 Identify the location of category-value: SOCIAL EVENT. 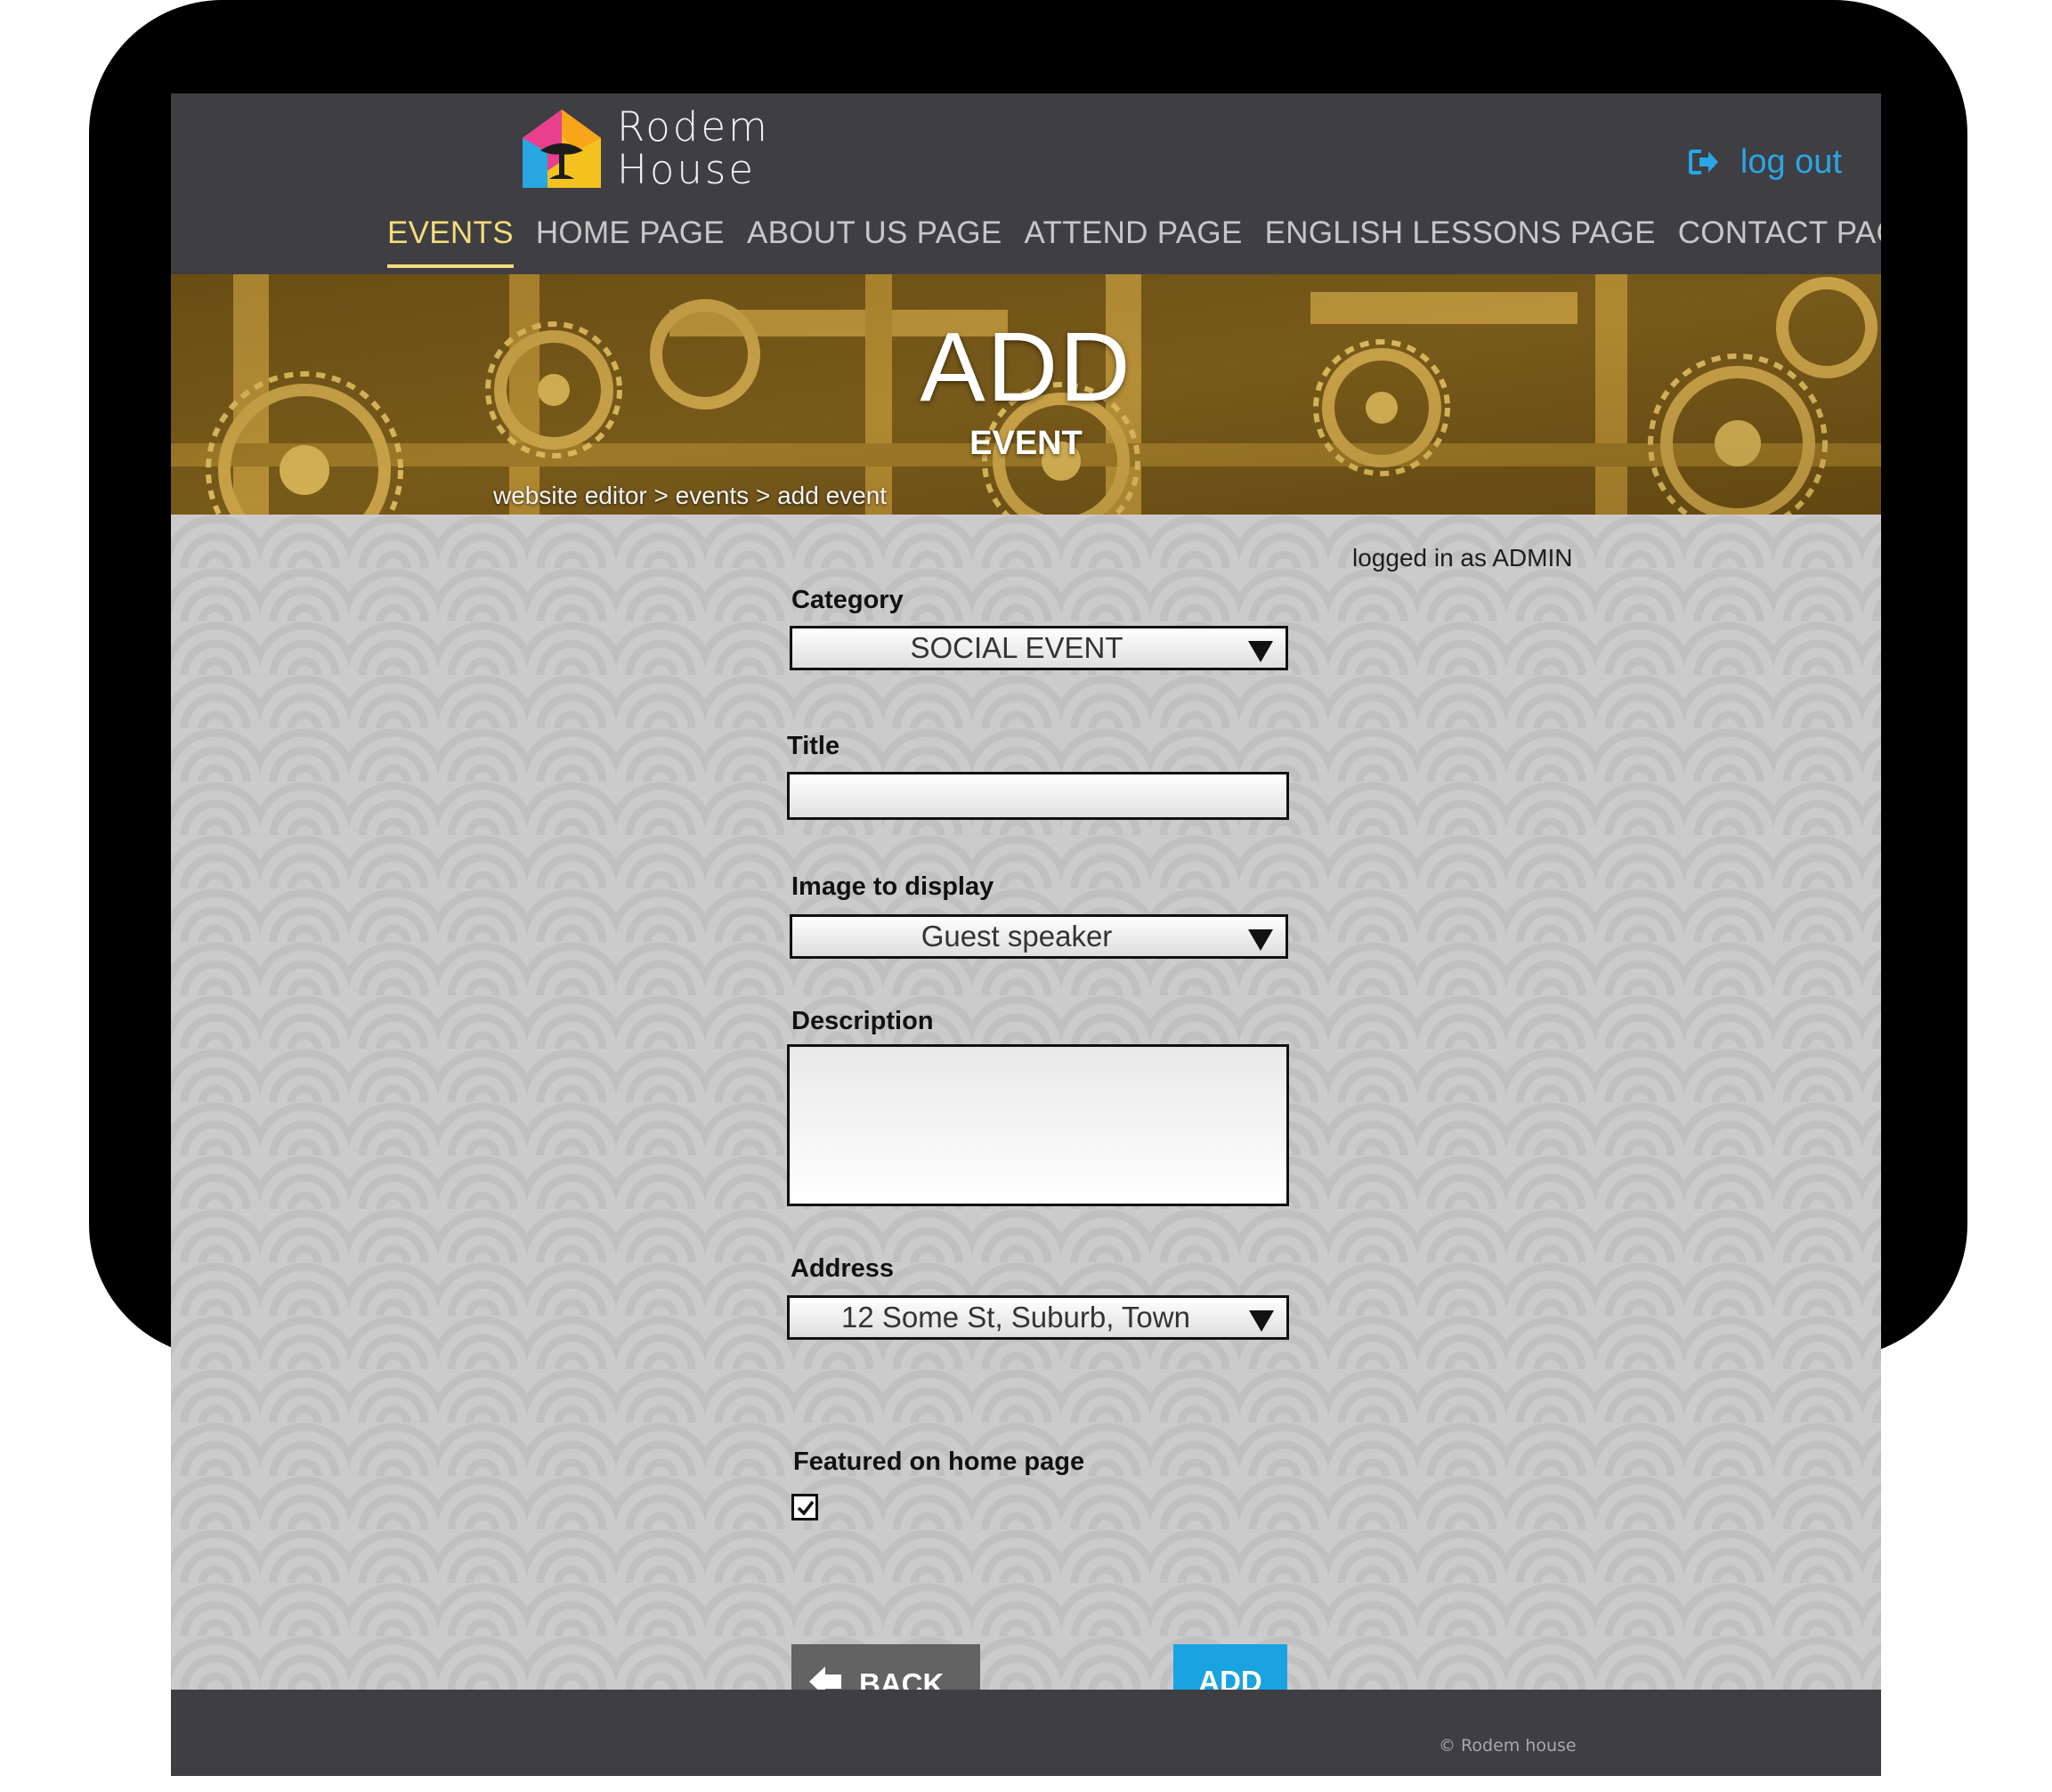
(1016, 647).